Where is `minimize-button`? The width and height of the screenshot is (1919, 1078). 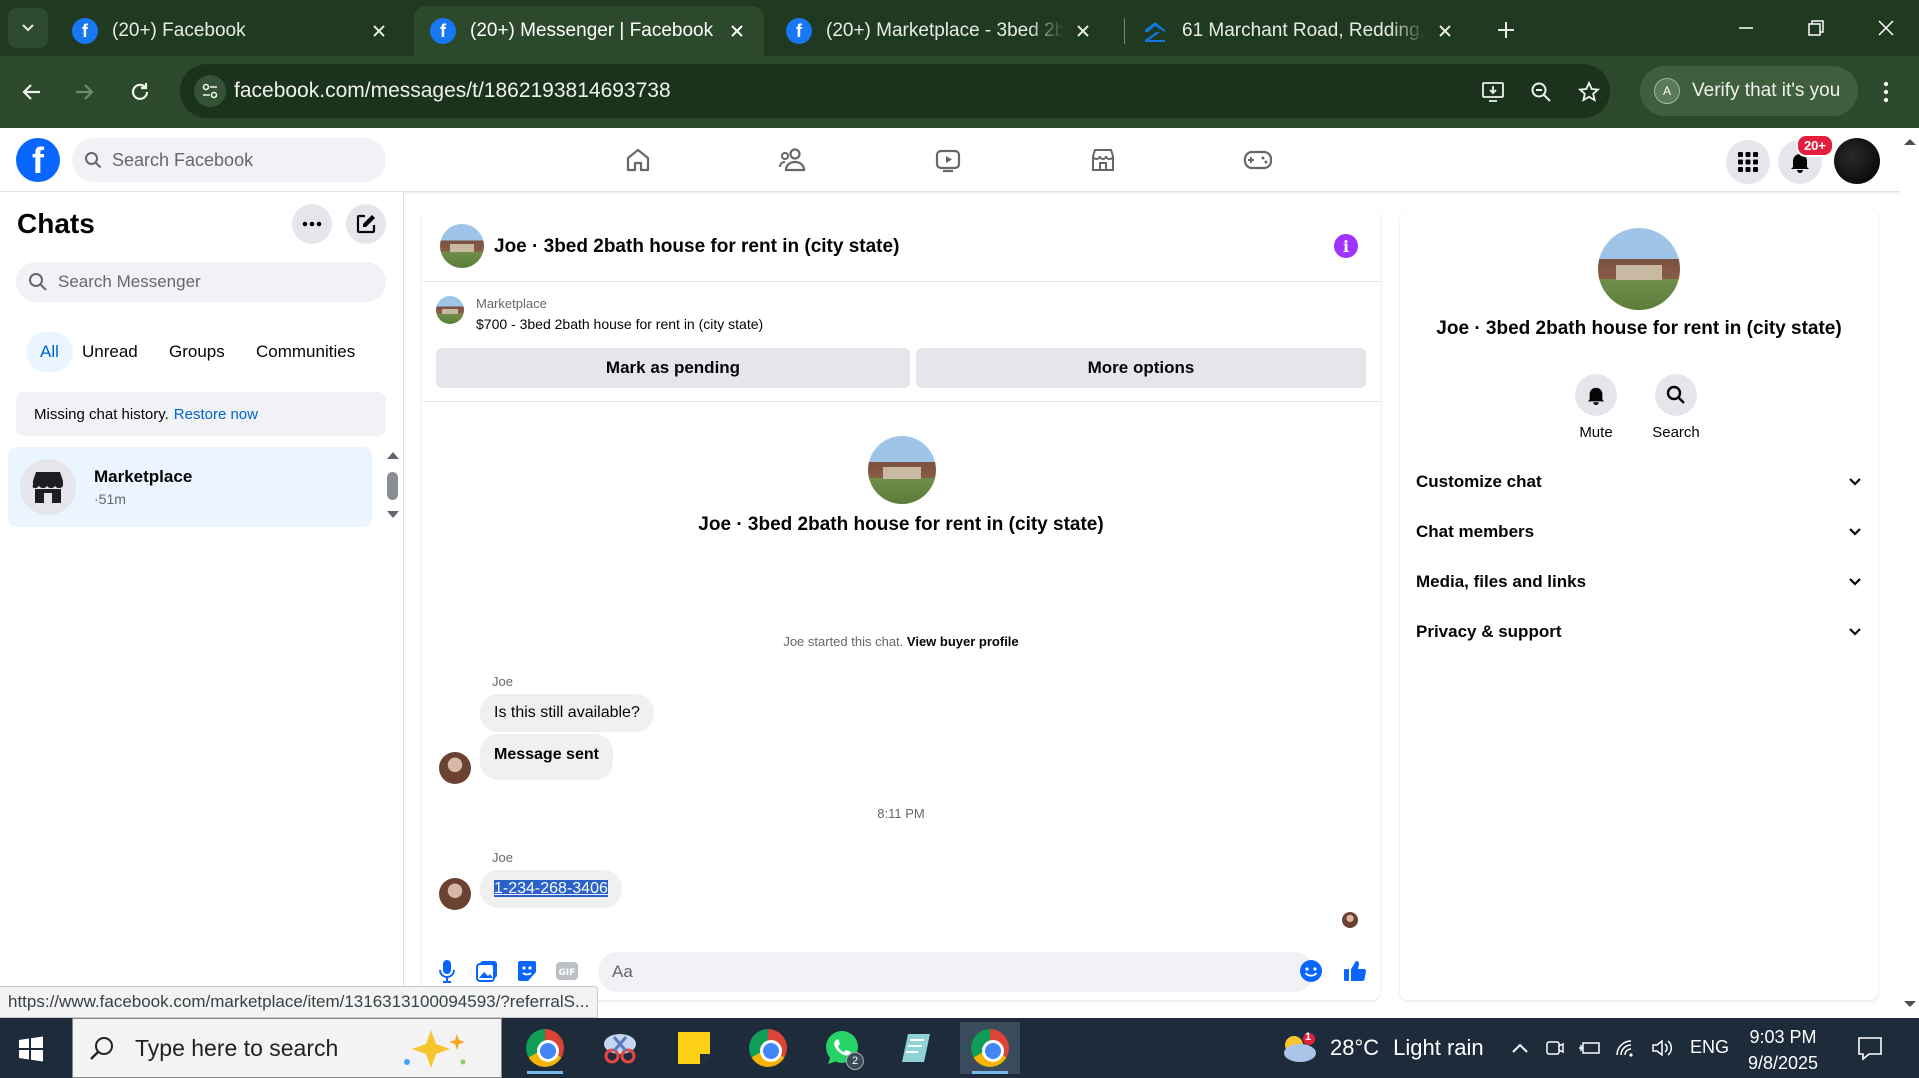
minimize-button is located at coordinates (1746, 28).